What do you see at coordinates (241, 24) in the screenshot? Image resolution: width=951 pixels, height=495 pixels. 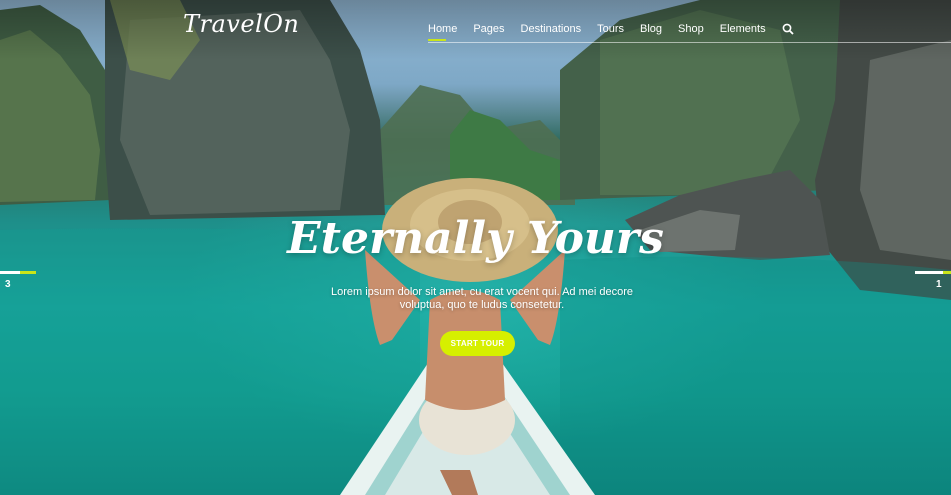 I see `site-logo: TravelOn` at bounding box center [241, 24].